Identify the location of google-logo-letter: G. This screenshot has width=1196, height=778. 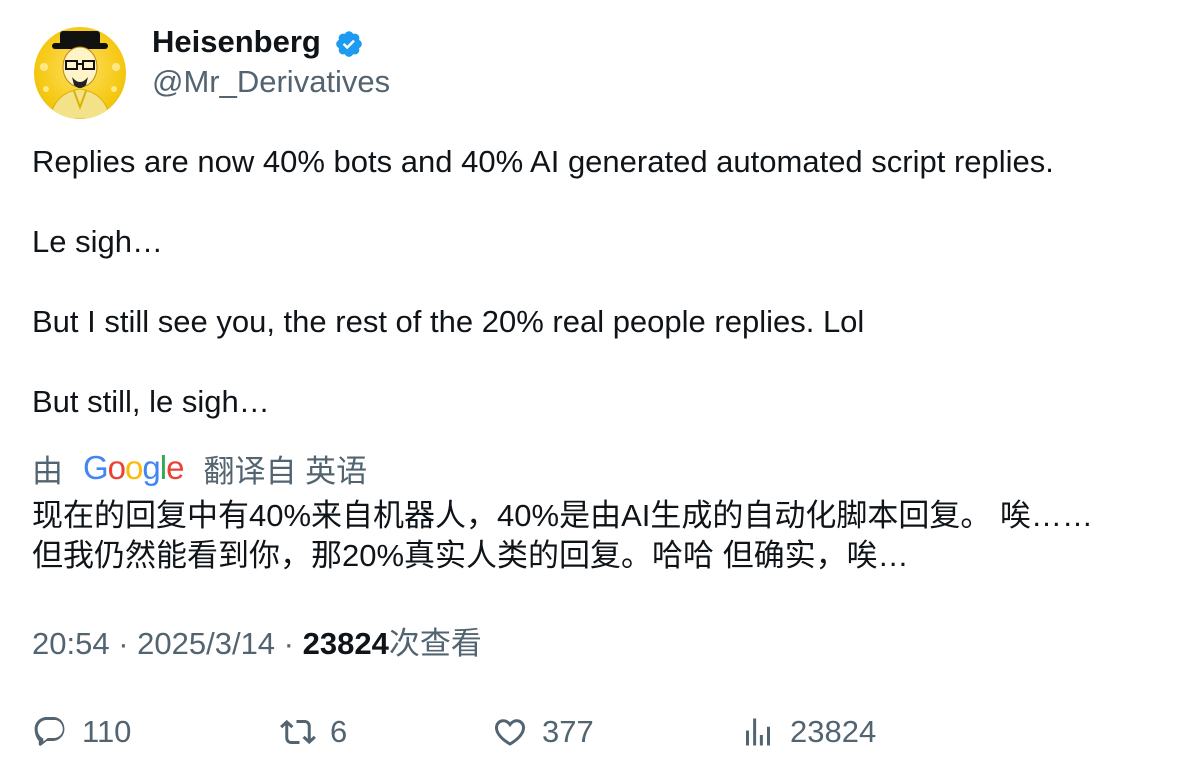
(96, 467).